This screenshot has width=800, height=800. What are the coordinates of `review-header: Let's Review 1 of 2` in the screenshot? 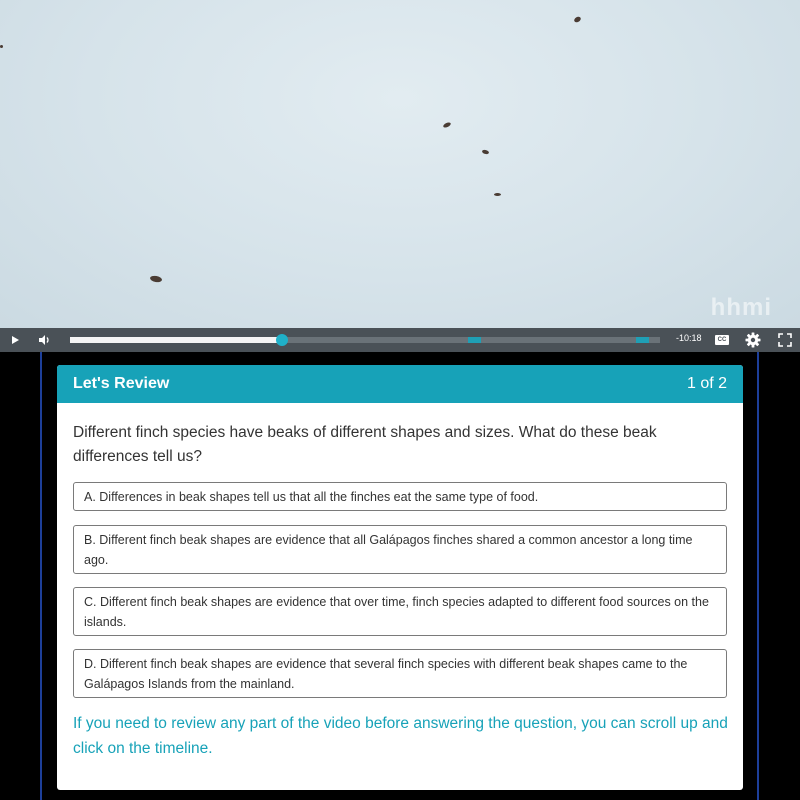 It's located at (400, 384).